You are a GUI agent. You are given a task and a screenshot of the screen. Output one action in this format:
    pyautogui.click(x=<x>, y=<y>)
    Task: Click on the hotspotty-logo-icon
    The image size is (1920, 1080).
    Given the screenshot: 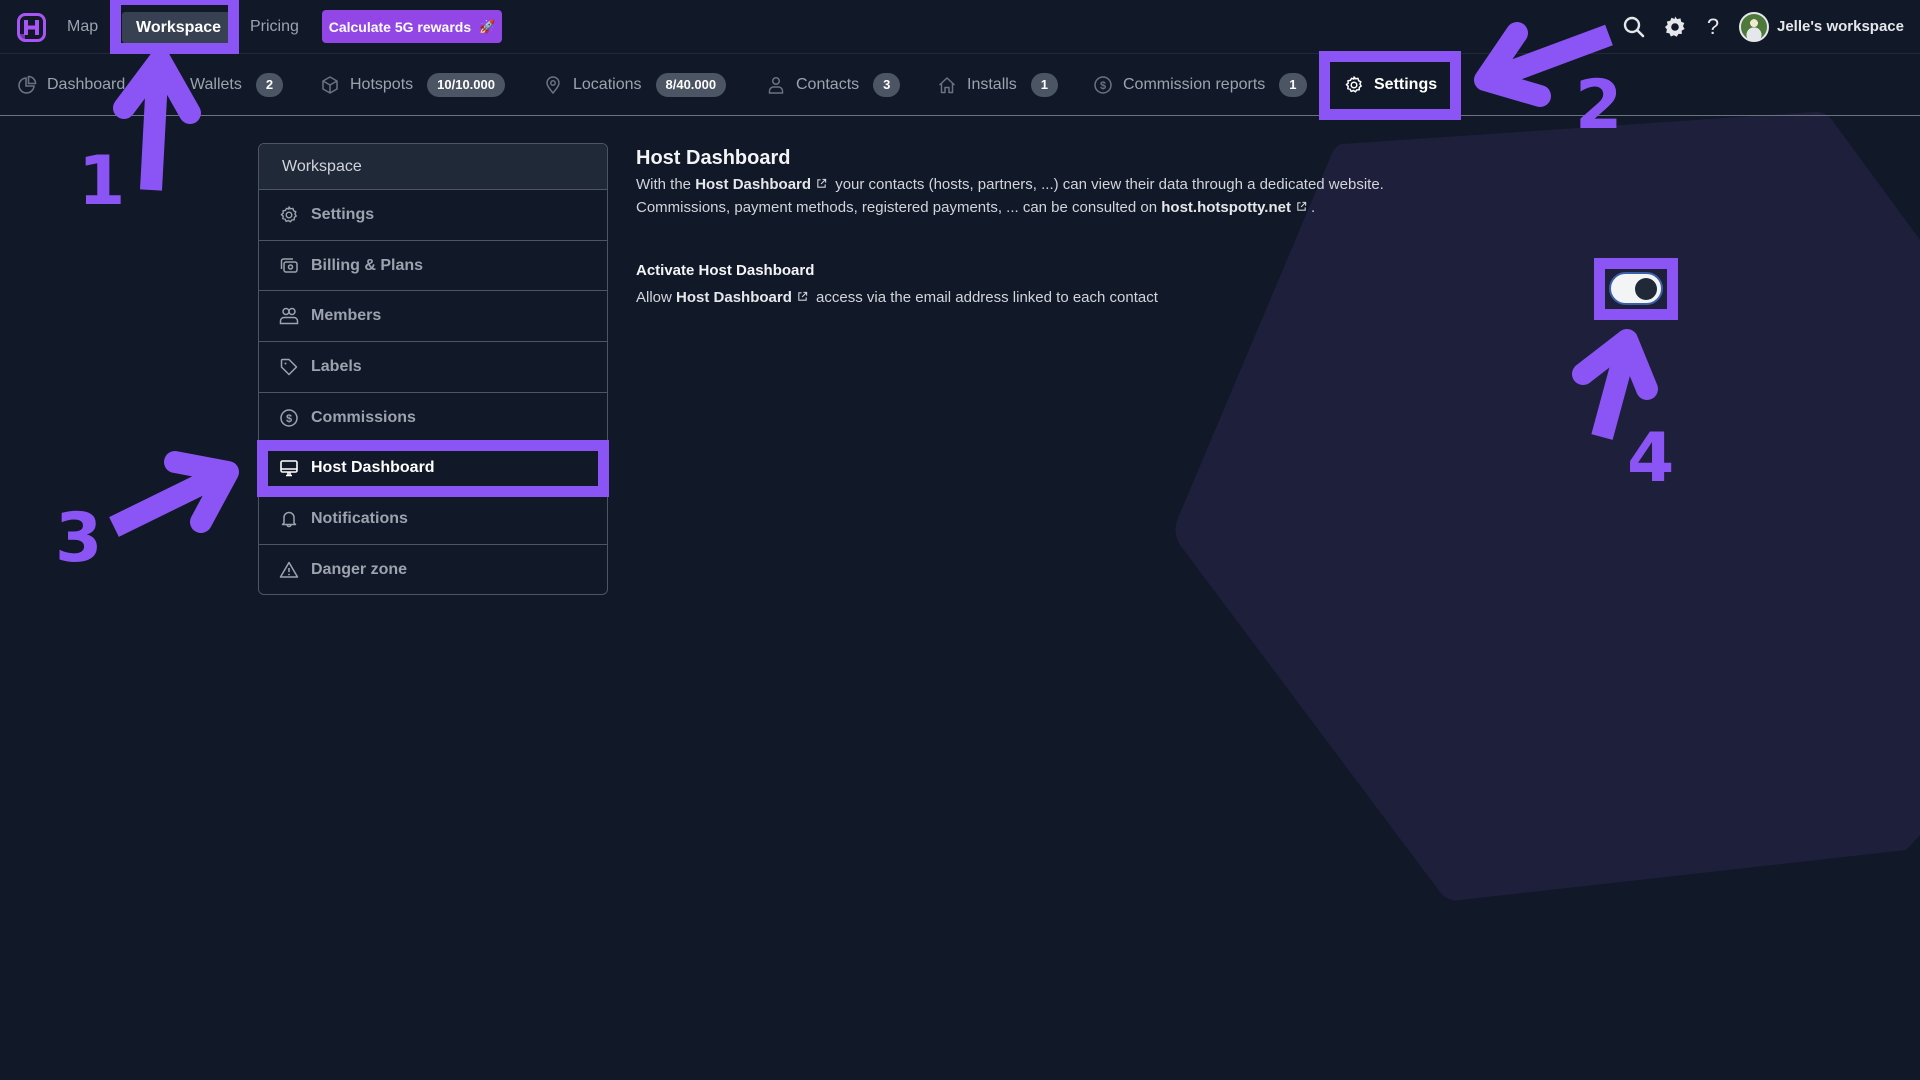 What is the action you would take?
    pyautogui.click(x=31, y=27)
    